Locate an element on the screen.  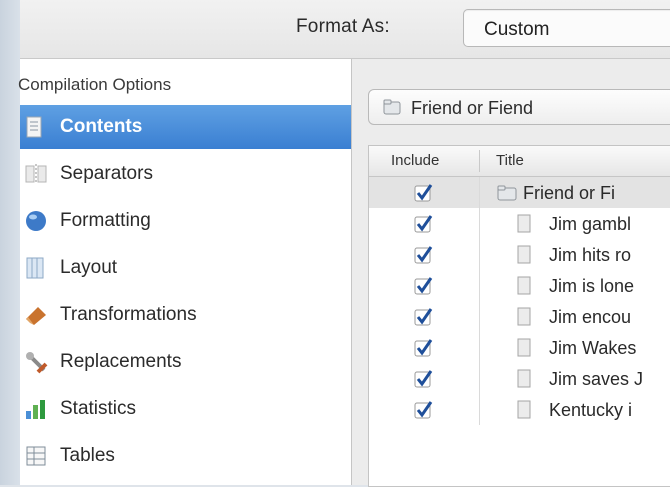
sidebar-item-statistics: Statistics is located at coordinates (185, 409).